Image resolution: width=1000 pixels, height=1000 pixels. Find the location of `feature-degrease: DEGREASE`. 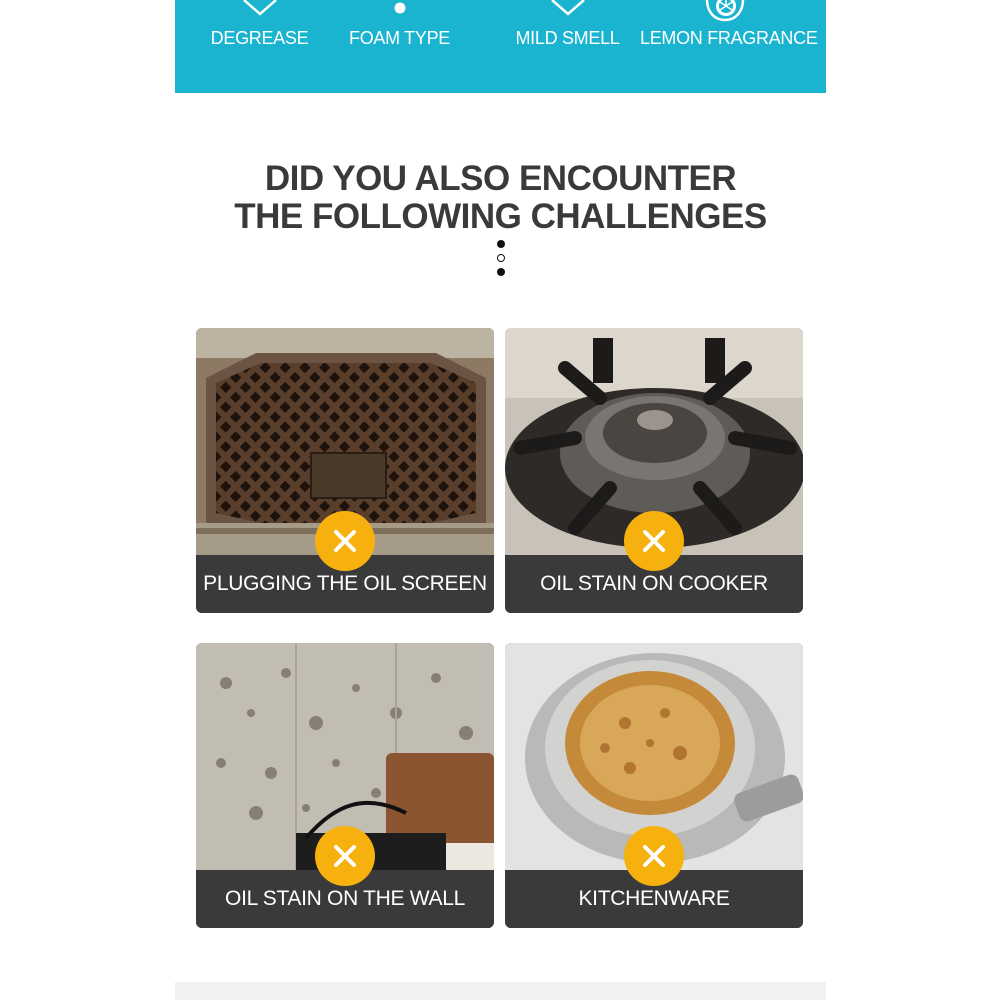

feature-degrease: DEGREASE is located at coordinates (259, 46).